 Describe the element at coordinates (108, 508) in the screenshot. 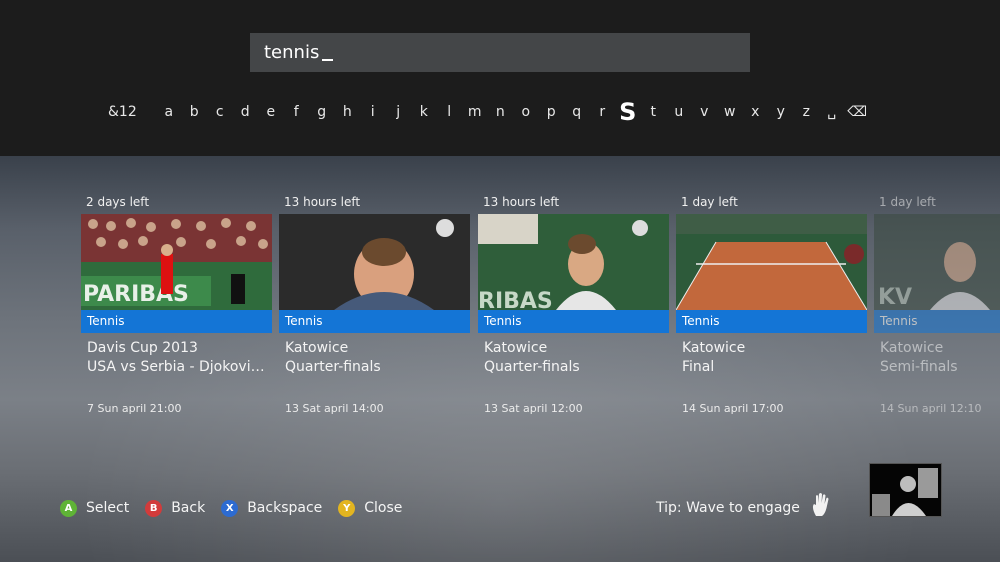

I see `hint-label: Select` at that location.